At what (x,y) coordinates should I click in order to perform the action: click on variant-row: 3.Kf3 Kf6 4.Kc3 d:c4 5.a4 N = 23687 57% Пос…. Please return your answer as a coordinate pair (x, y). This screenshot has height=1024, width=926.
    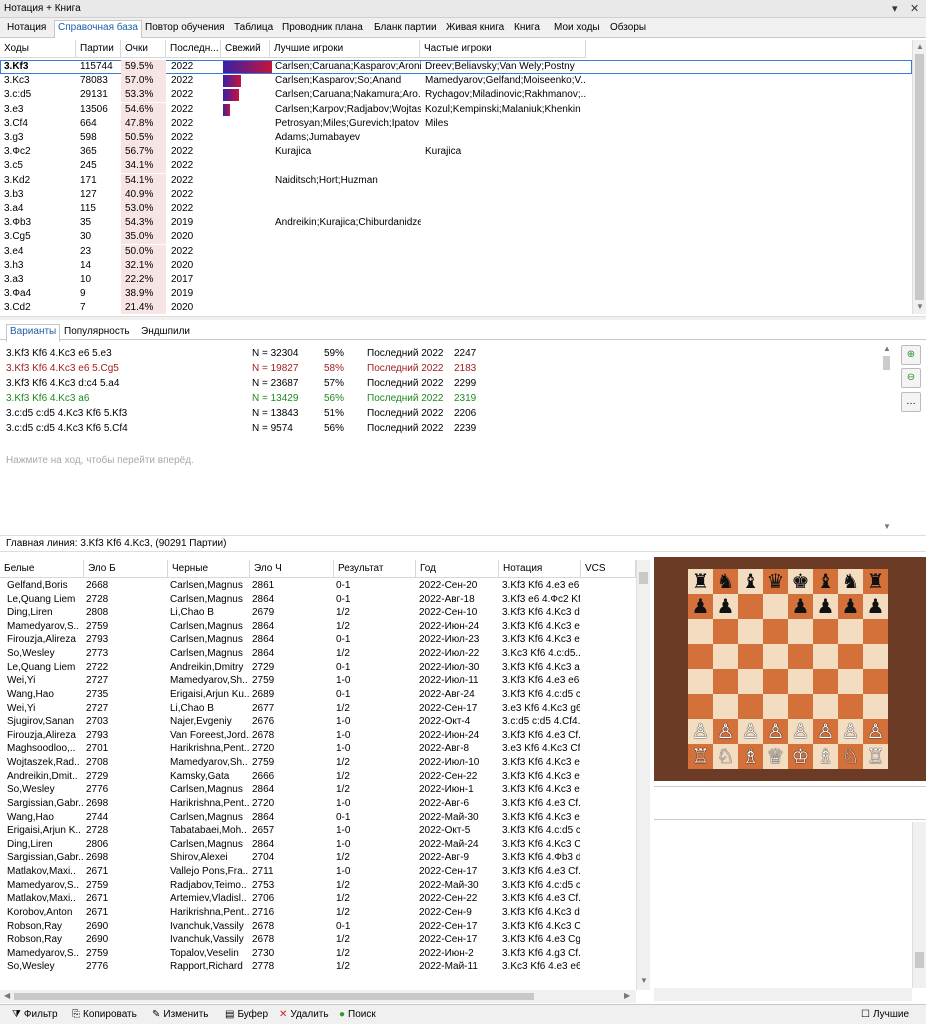
    Looking at the image, I should click on (446, 383).